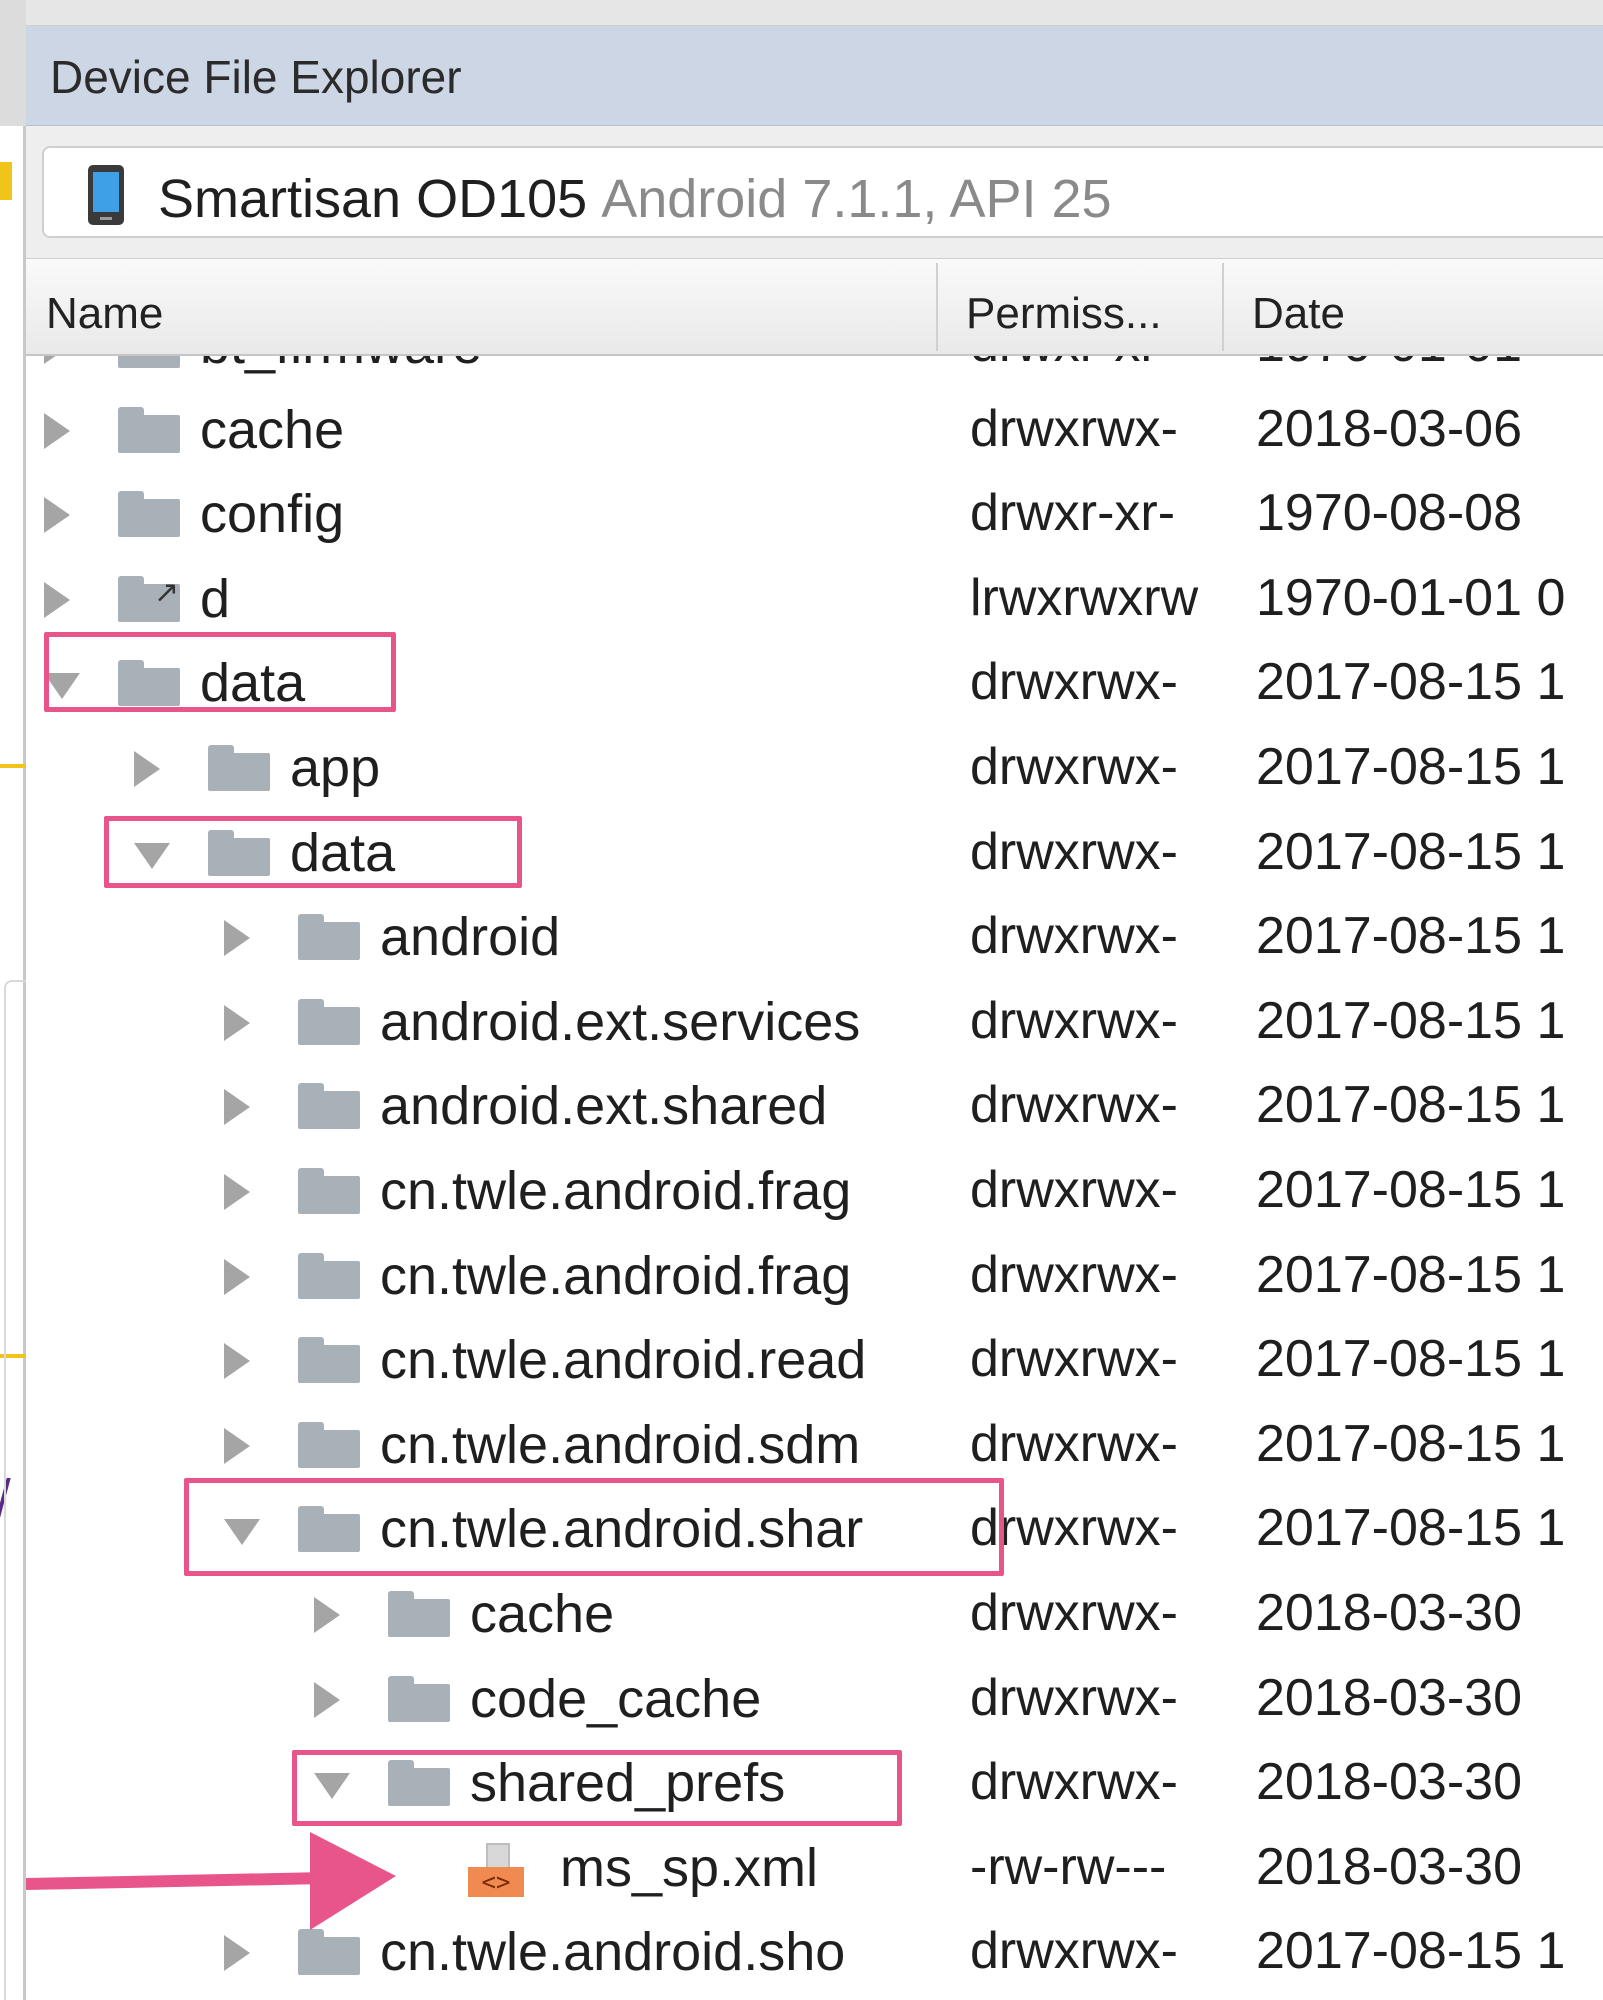 This screenshot has height=2000, width=1603. What do you see at coordinates (613, 1952) in the screenshot?
I see `file-name: cn.twle.android.sho` at bounding box center [613, 1952].